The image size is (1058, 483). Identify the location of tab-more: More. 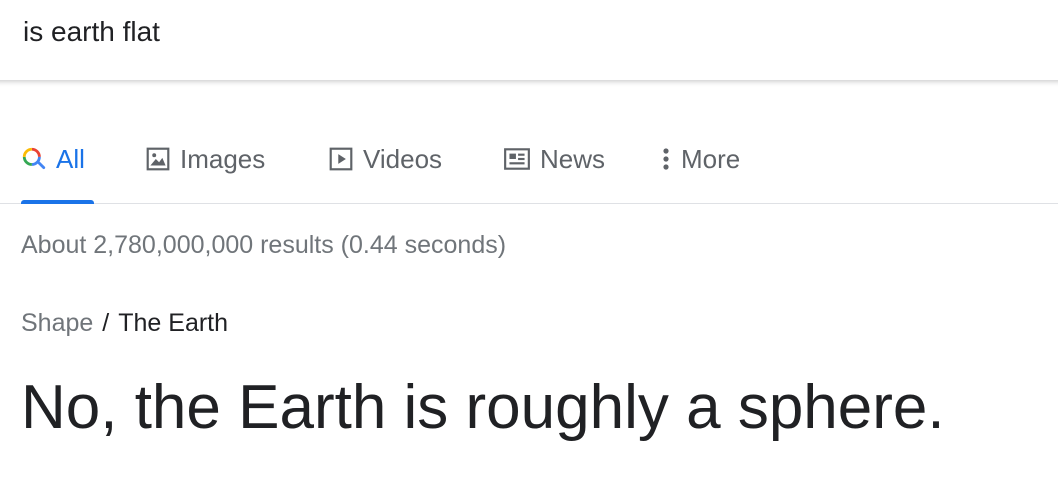
(701, 159).